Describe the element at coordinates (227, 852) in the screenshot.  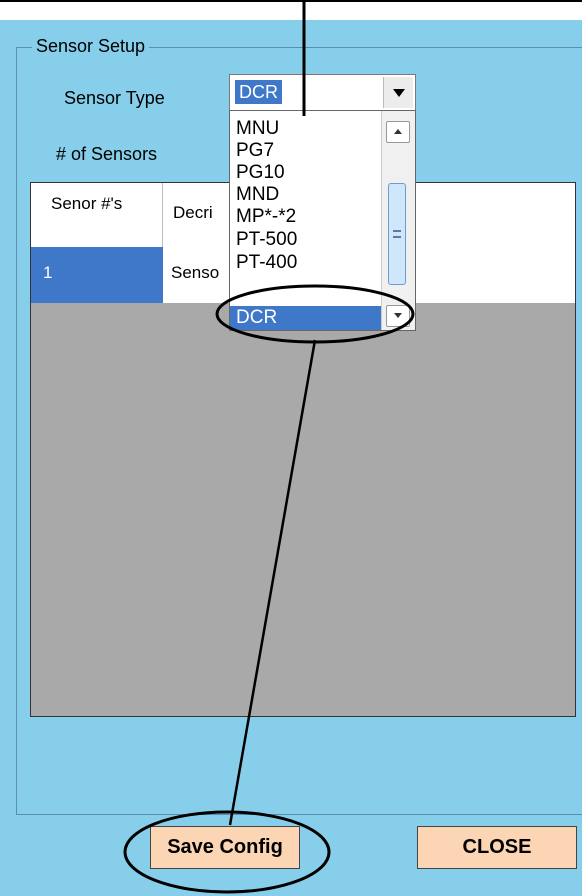
I see `callout-ellipse-save` at that location.